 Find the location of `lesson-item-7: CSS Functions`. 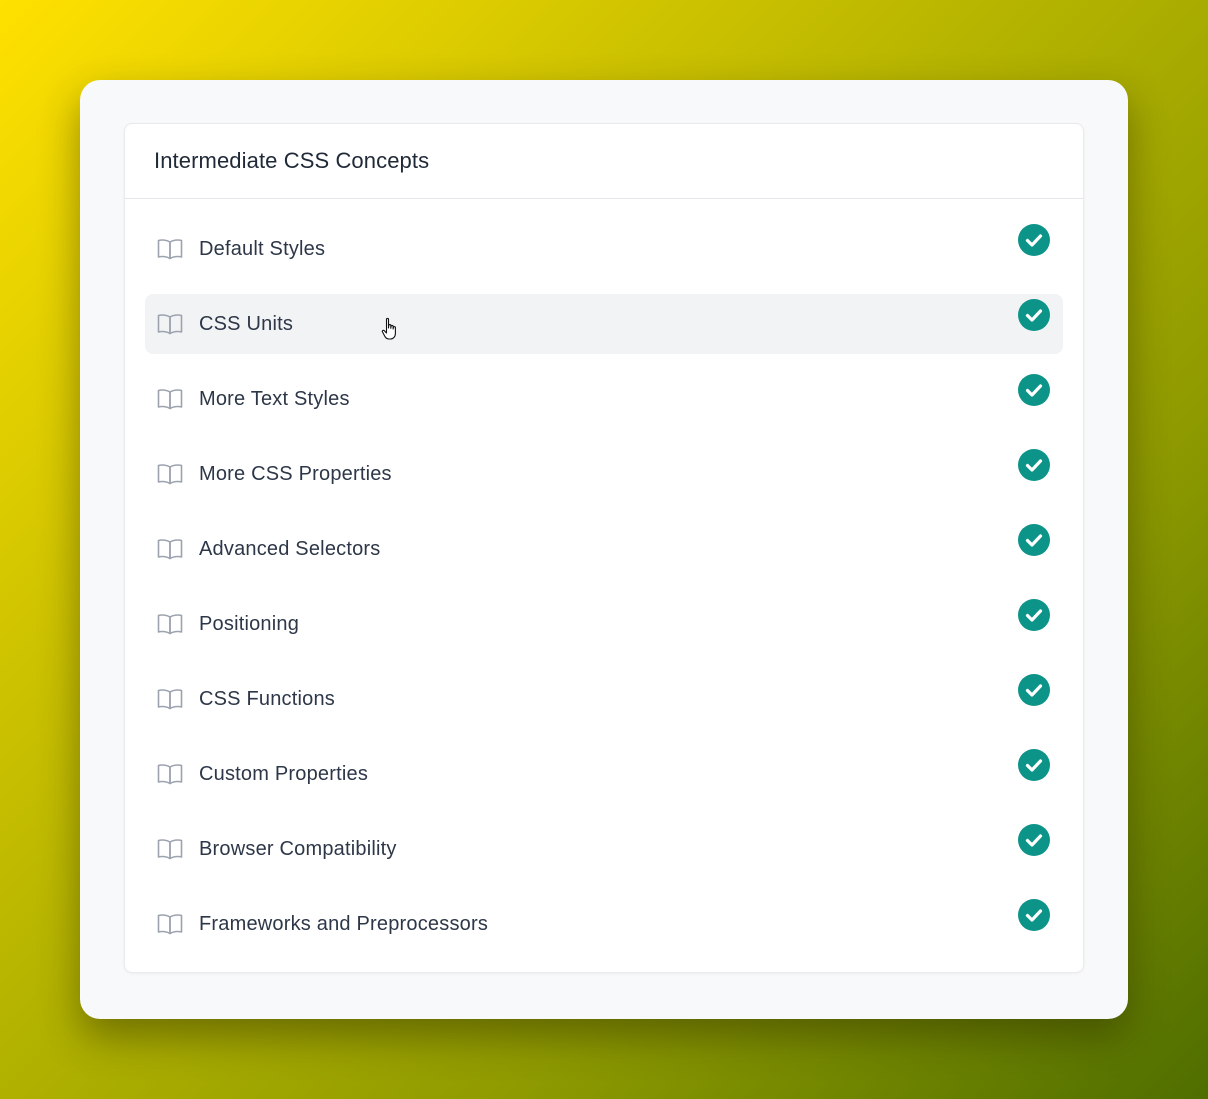

lesson-item-7: CSS Functions is located at coordinates (604, 699).